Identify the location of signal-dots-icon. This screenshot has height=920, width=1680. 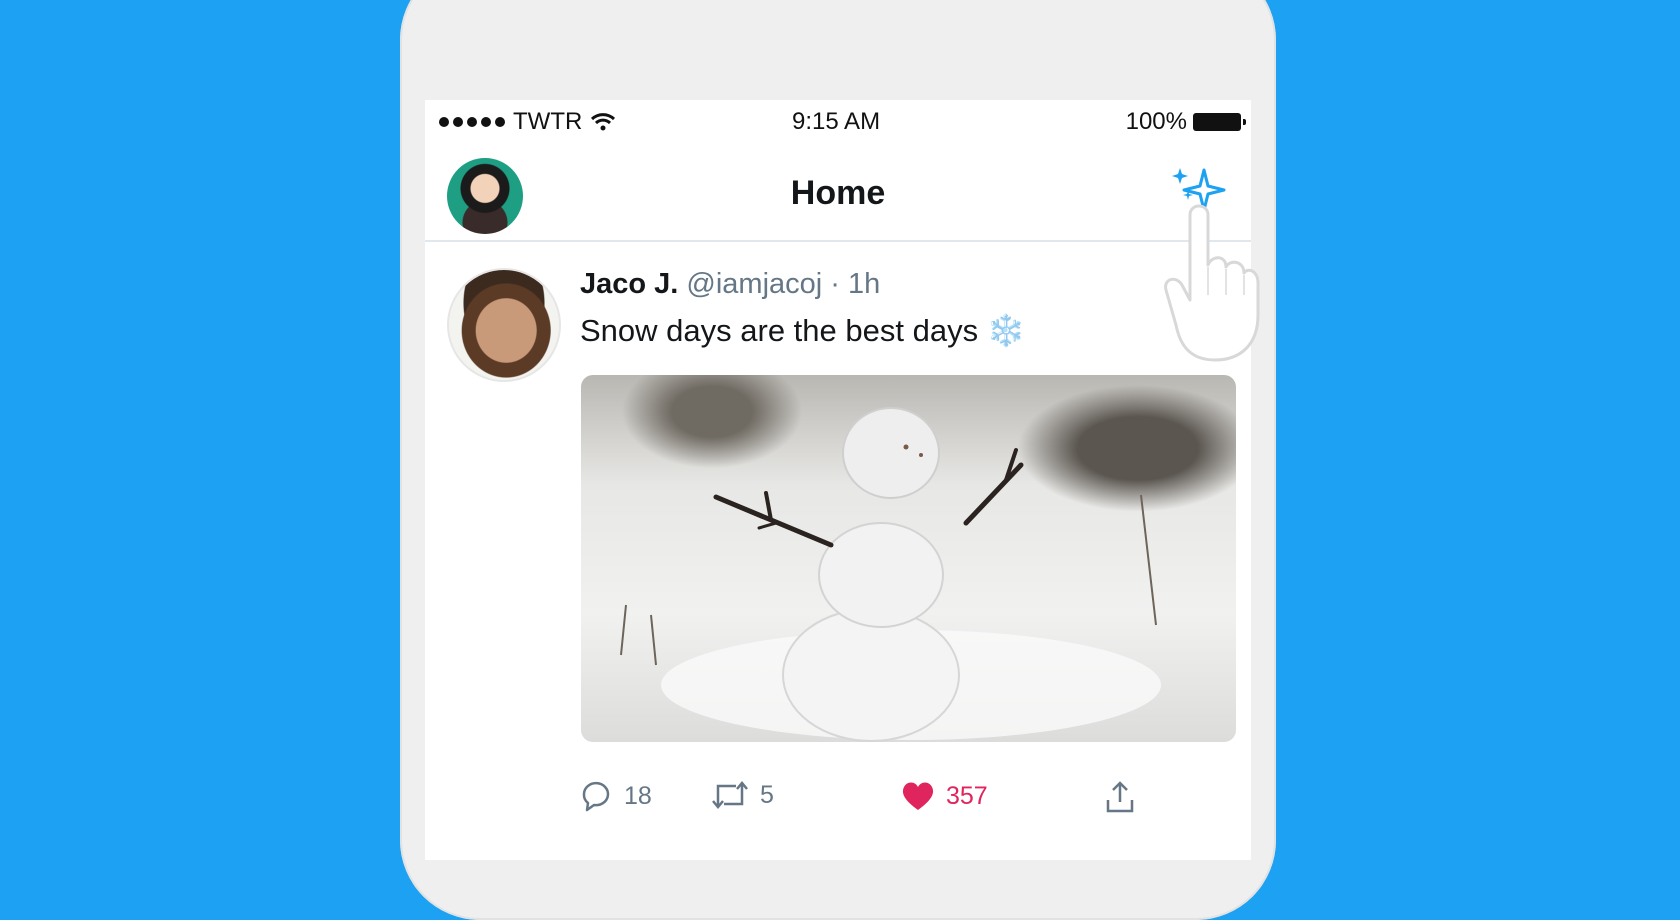
(472, 122).